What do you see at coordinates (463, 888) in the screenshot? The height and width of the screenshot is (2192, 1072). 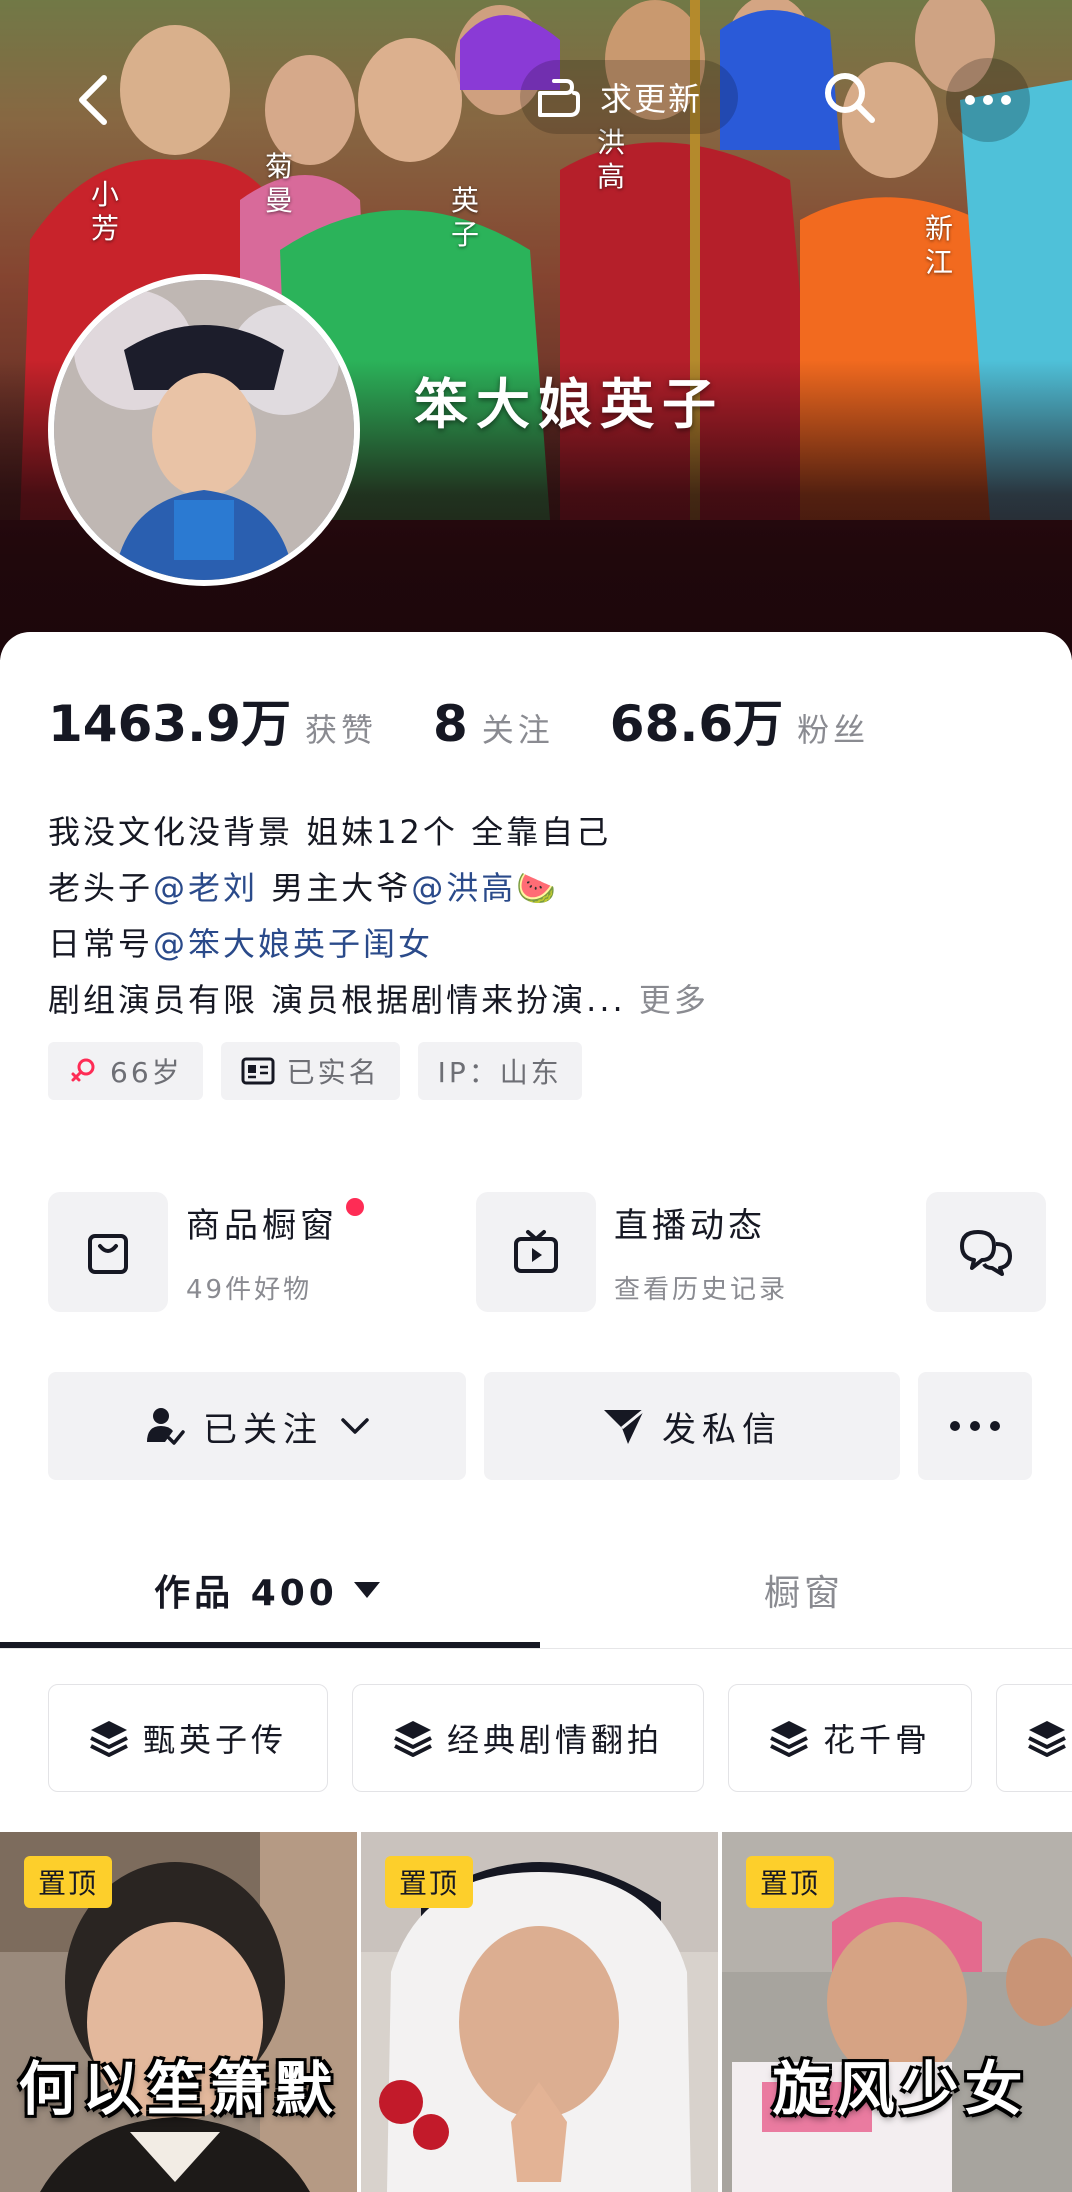 I see `mention-link: @洪高` at bounding box center [463, 888].